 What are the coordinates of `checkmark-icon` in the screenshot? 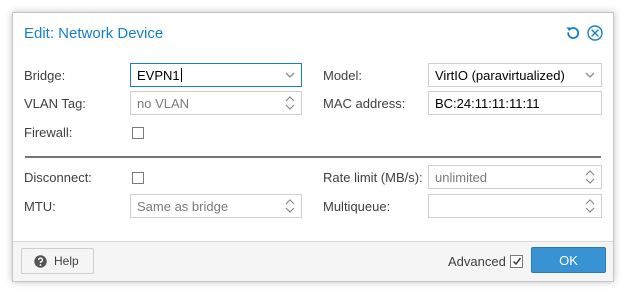 It's located at (517, 261).